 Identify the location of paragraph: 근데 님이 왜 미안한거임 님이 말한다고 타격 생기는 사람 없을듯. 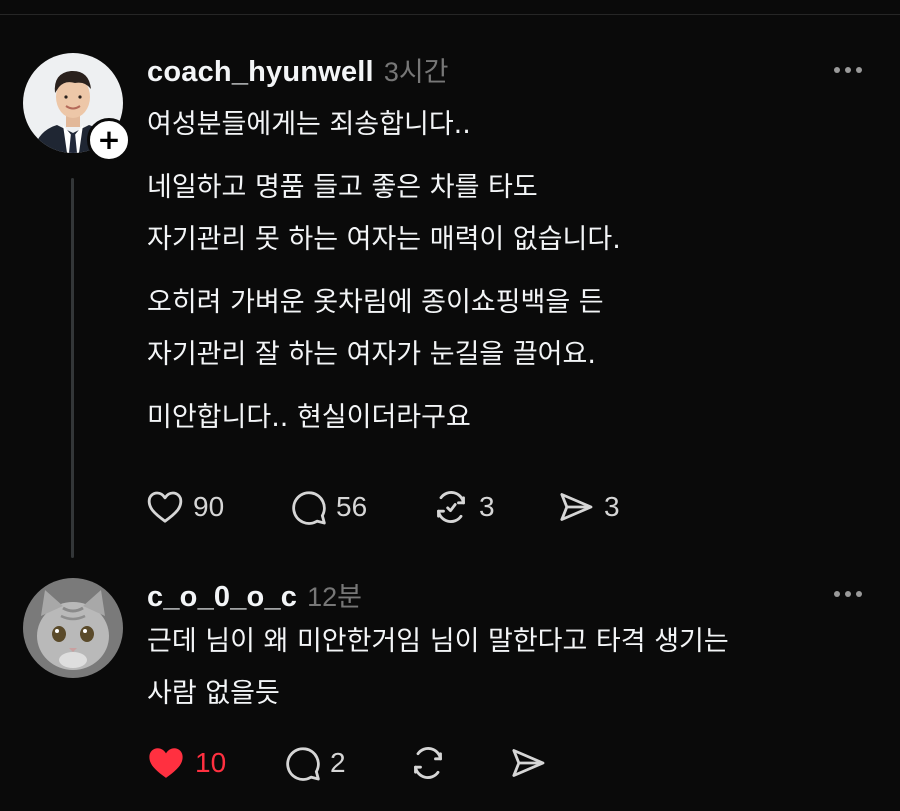
(438, 668).